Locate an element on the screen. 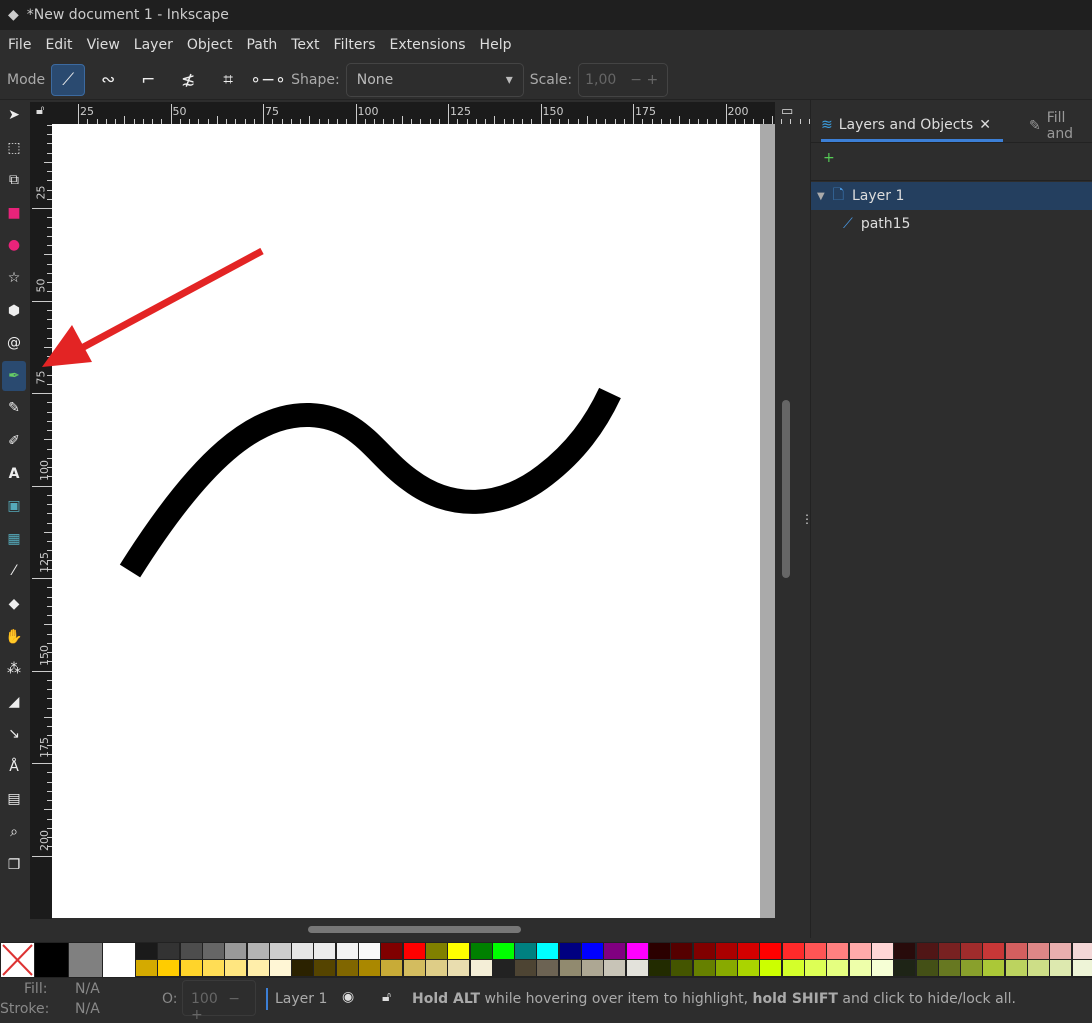 Image resolution: width=1092 pixels, height=1023 pixels. object-row: ⟋ path15 is located at coordinates (951, 224).